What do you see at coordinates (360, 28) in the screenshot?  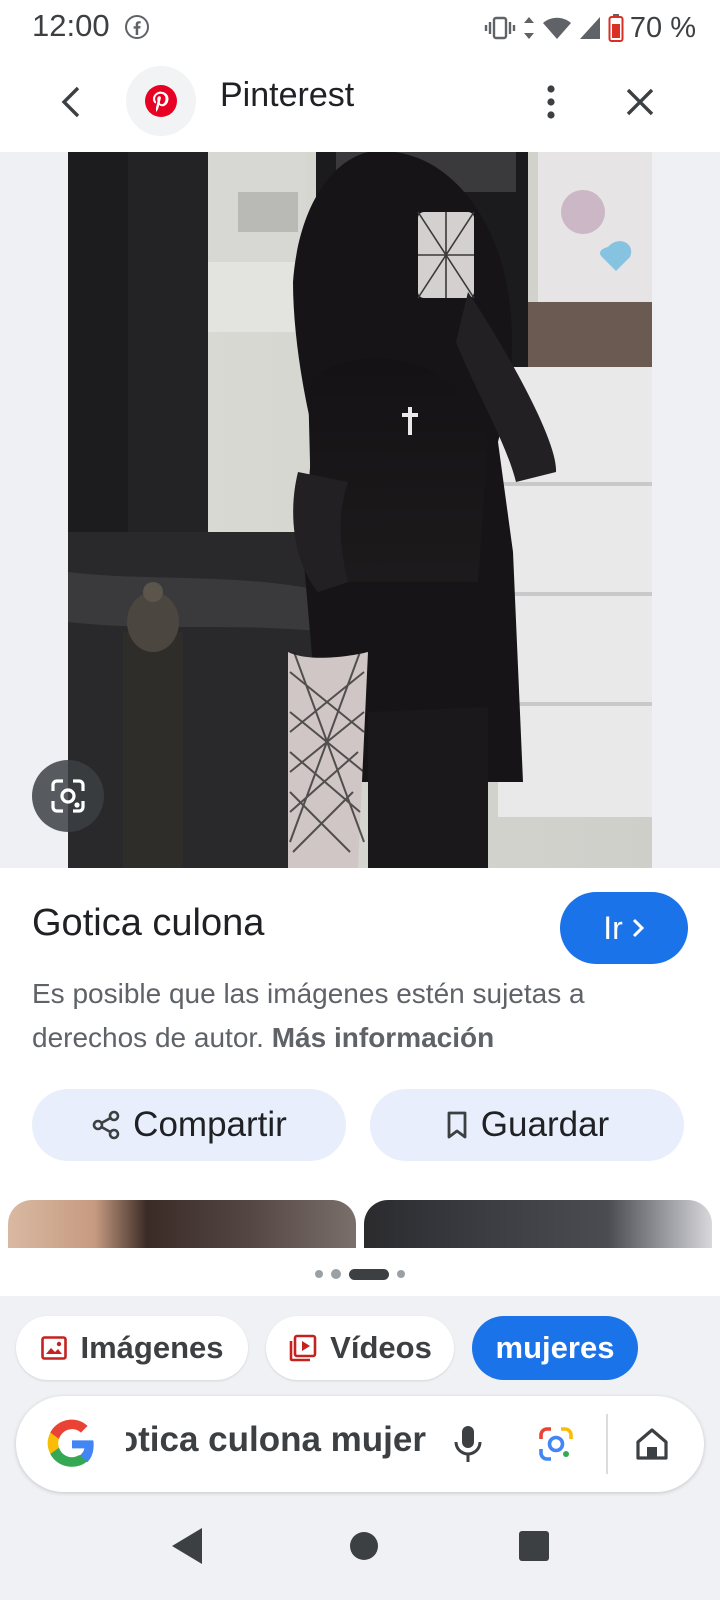 I see `status-bar: 12:00 70 %` at bounding box center [360, 28].